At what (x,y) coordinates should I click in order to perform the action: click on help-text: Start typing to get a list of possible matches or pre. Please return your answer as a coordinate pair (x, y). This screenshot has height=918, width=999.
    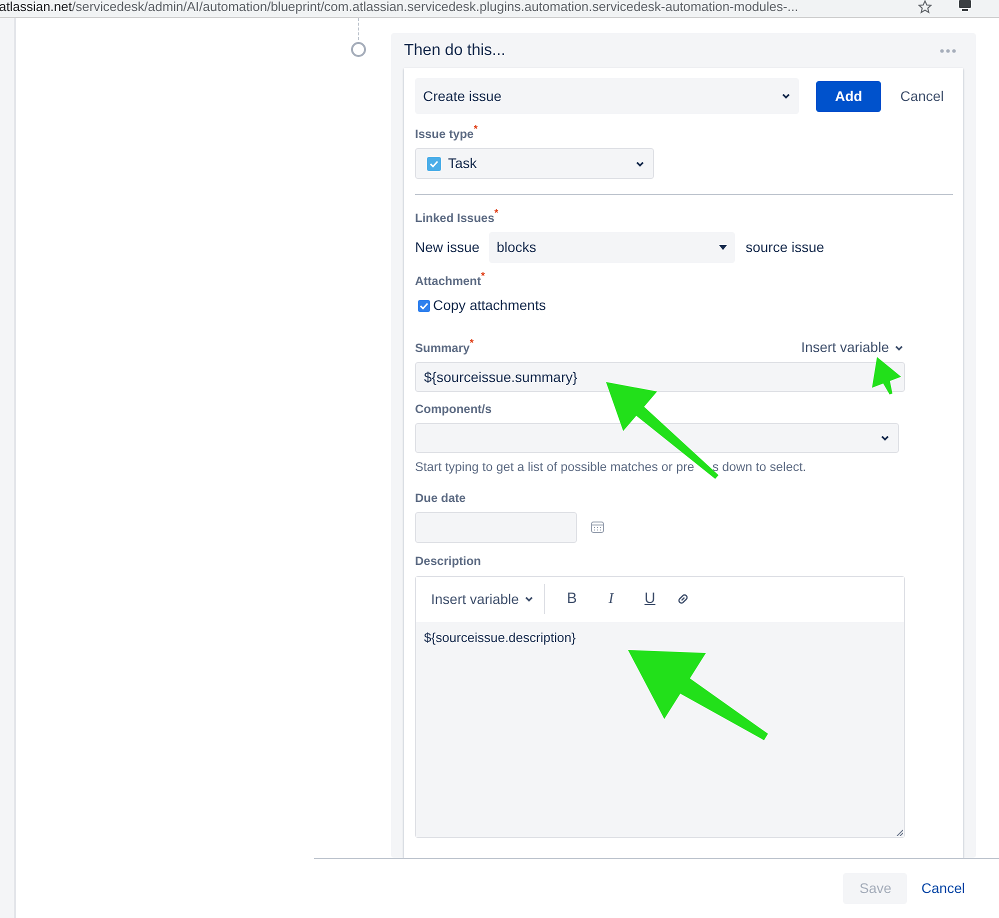
    Looking at the image, I should click on (554, 467).